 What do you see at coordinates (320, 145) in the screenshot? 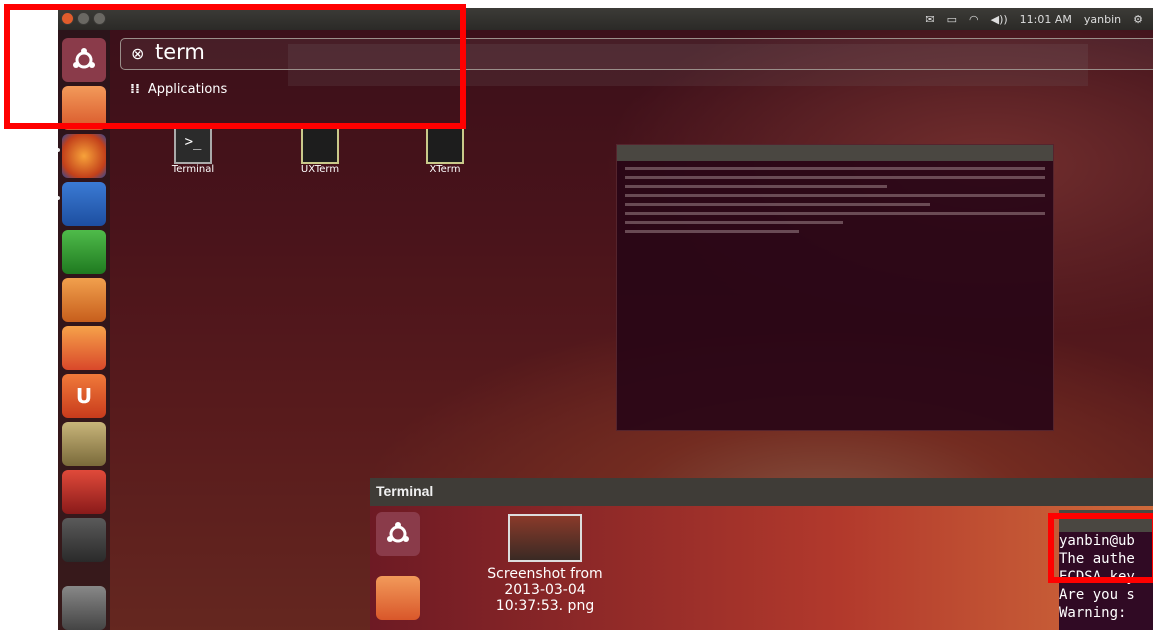
I see `uxterm-icon` at bounding box center [320, 145].